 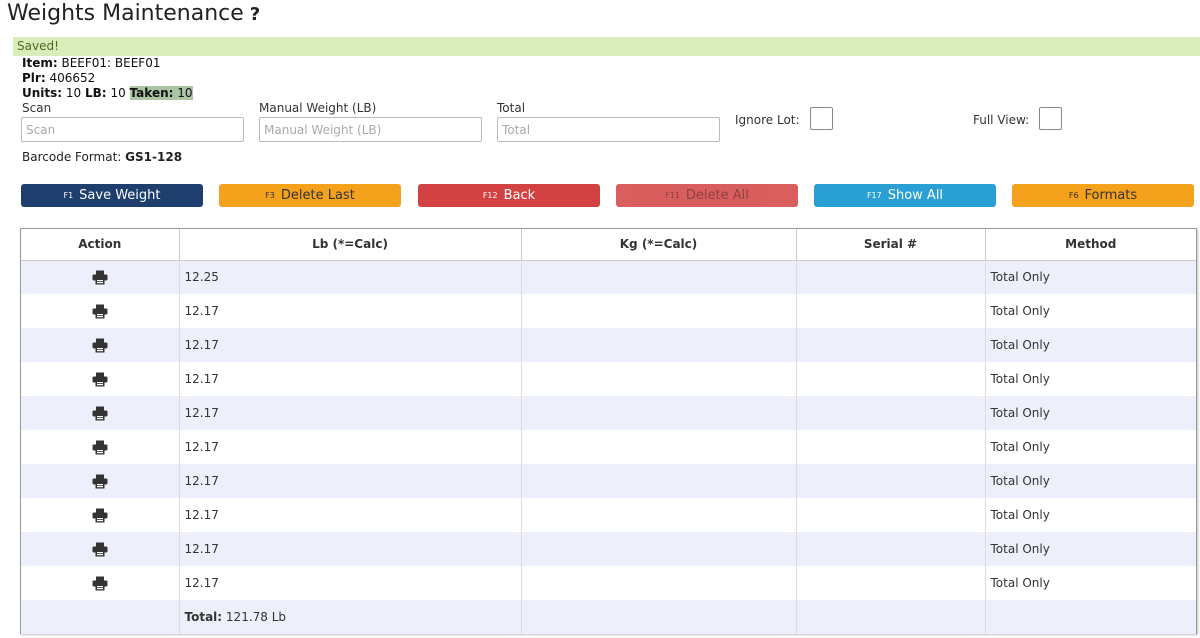 I want to click on barcode-format-value: GS1-128, so click(x=154, y=157).